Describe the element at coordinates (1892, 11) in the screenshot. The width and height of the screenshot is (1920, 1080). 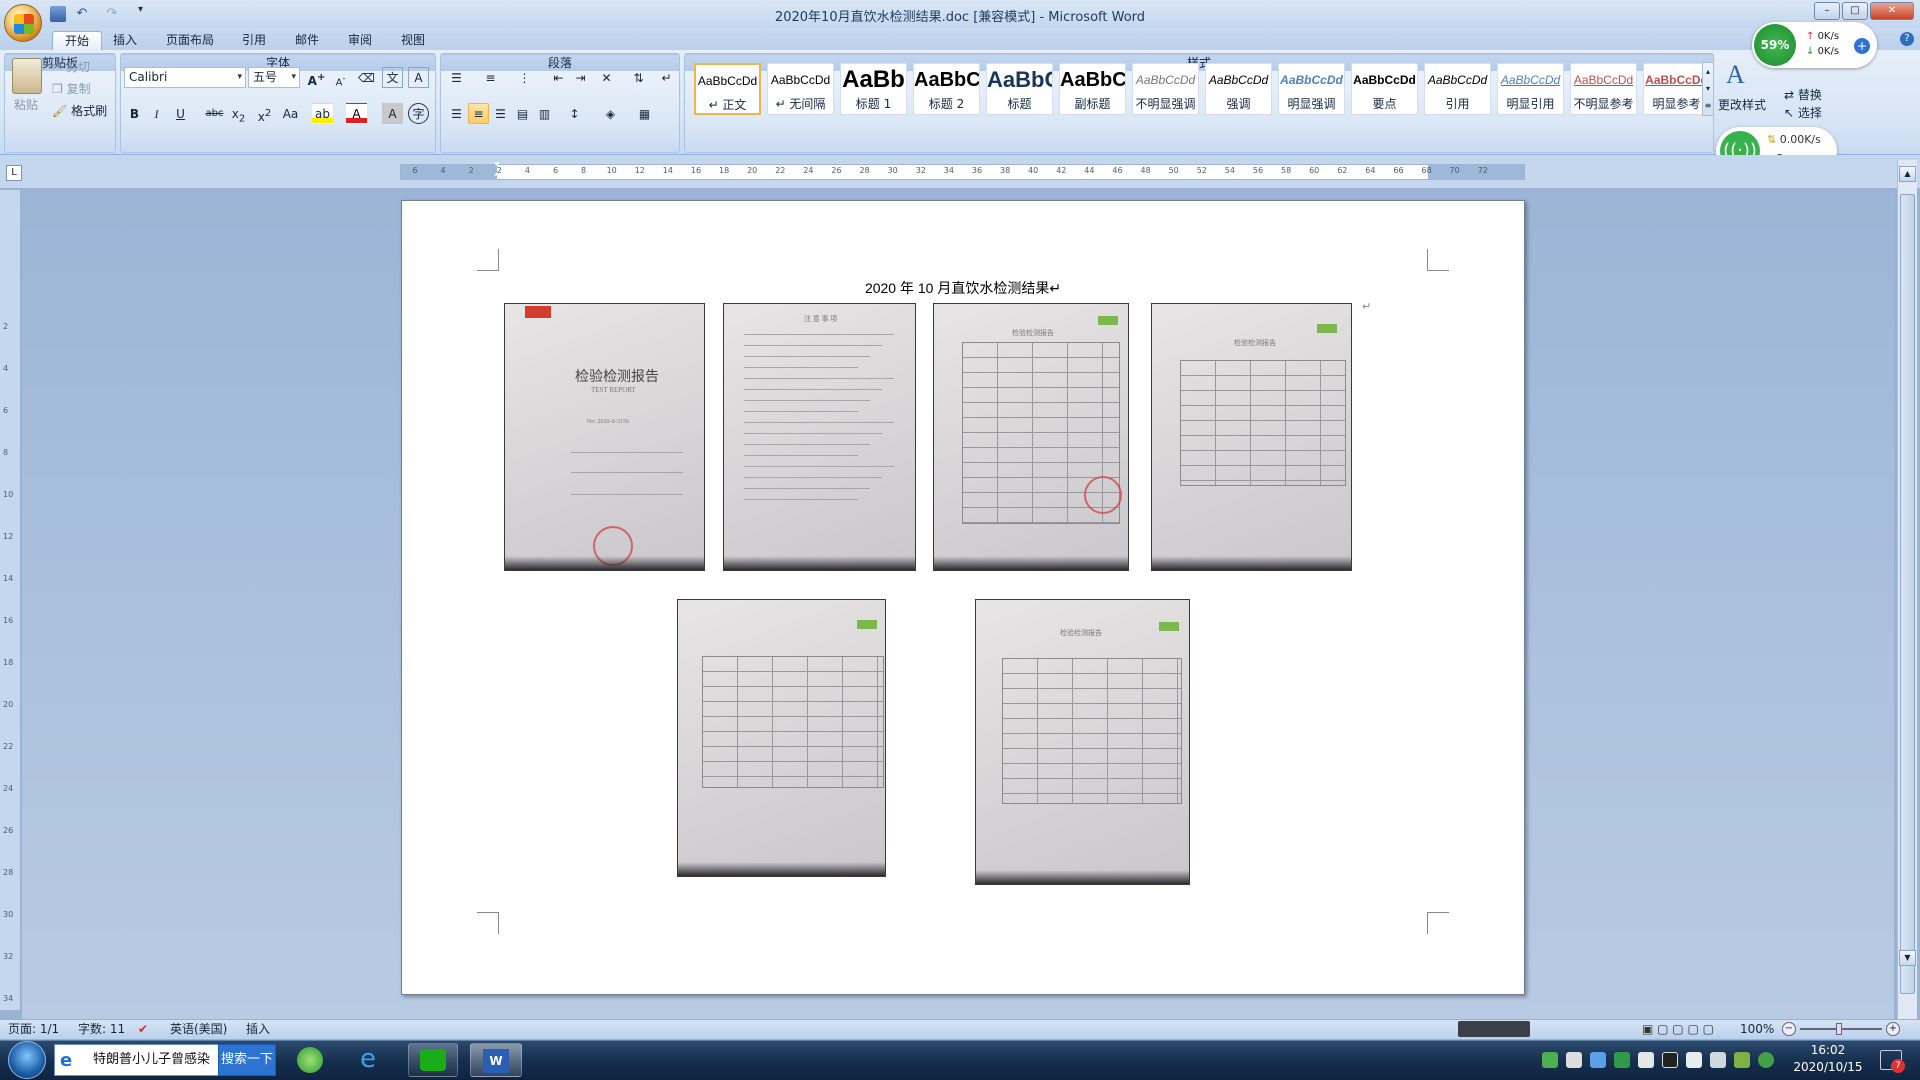
I see `close-button: ✕` at that location.